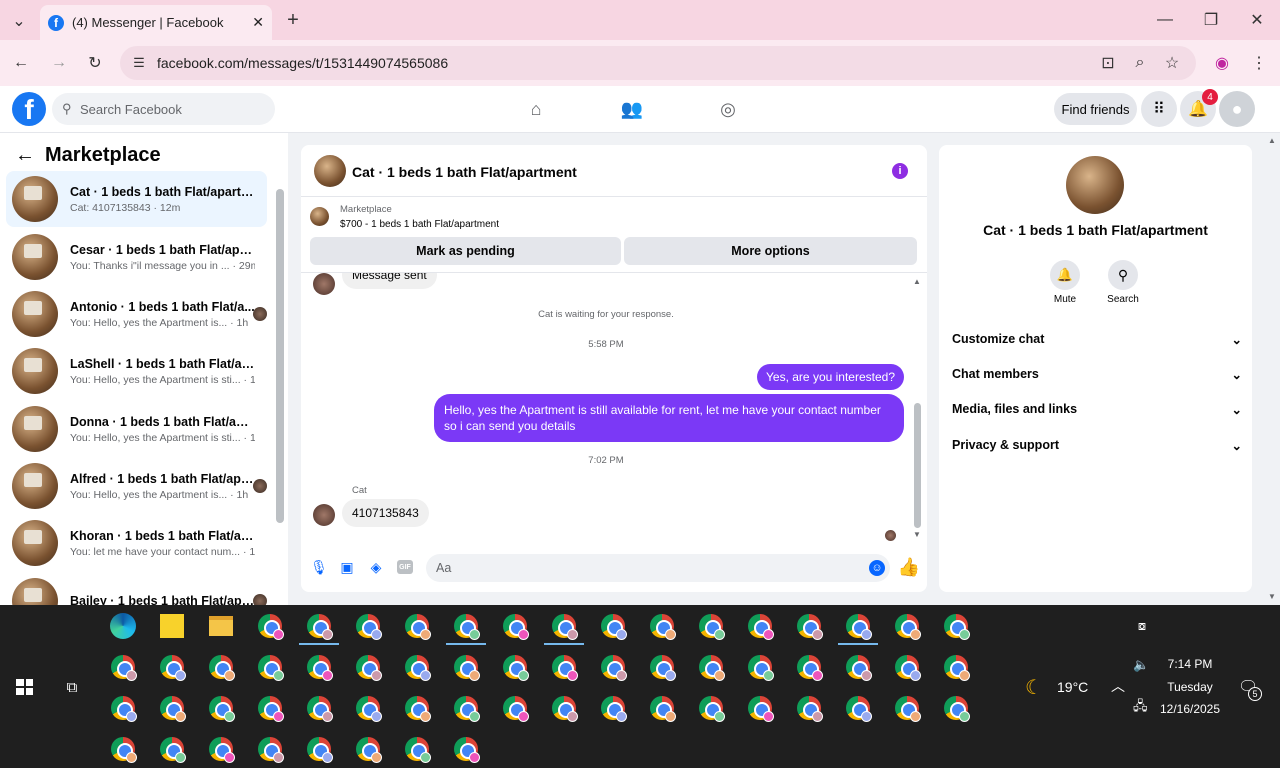 This screenshot has height=768, width=1280. I want to click on install-app-icon: ⊡, so click(1108, 63).